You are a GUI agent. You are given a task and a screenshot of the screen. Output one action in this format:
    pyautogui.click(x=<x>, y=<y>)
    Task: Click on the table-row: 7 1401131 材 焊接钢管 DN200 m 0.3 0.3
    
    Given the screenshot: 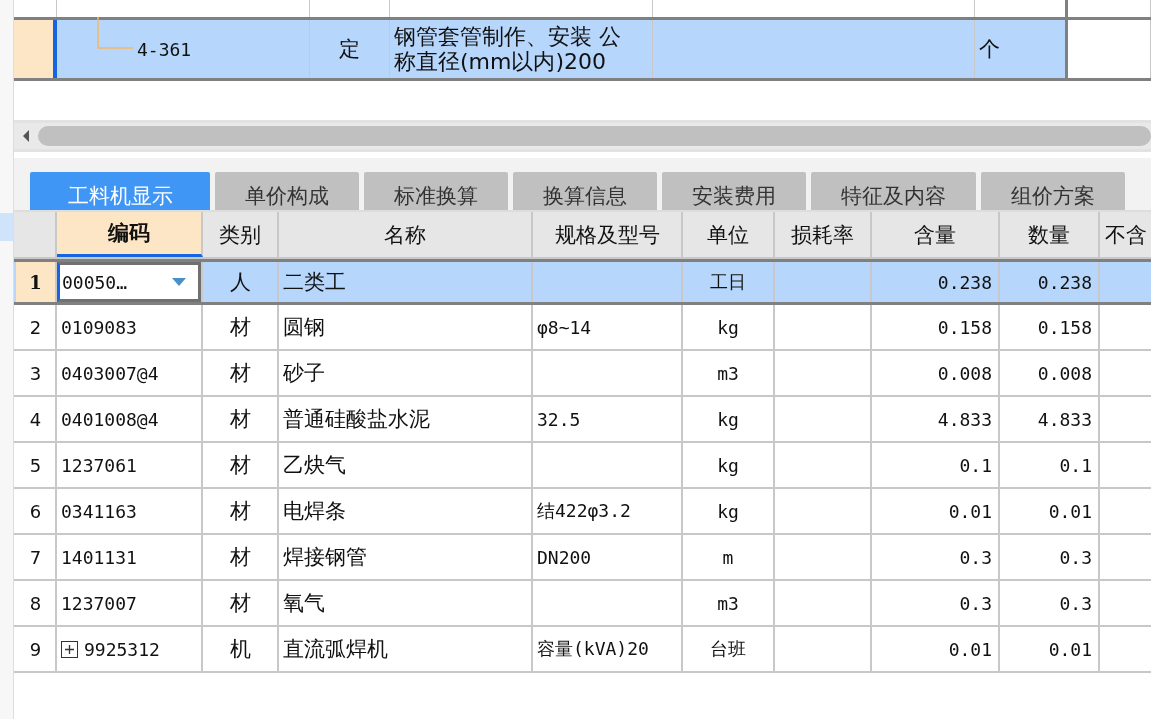 What is the action you would take?
    pyautogui.click(x=582, y=558)
    